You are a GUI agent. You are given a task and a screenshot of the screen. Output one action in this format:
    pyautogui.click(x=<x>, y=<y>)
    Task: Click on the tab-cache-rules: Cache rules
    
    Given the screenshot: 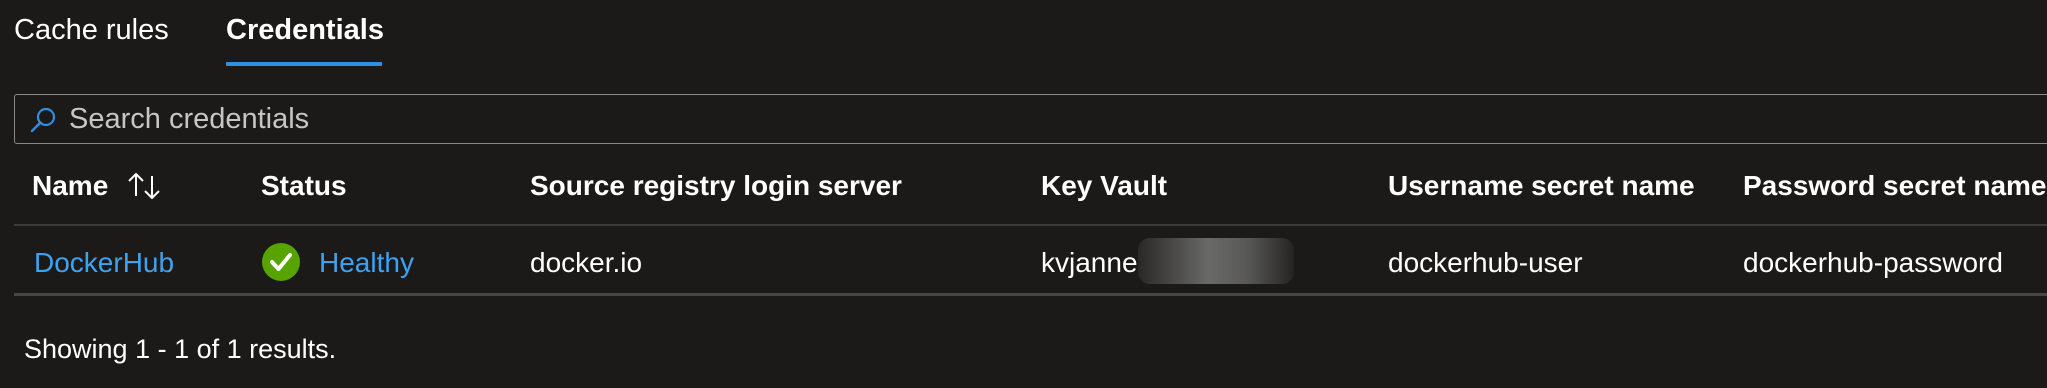 What is the action you would take?
    pyautogui.click(x=91, y=30)
    